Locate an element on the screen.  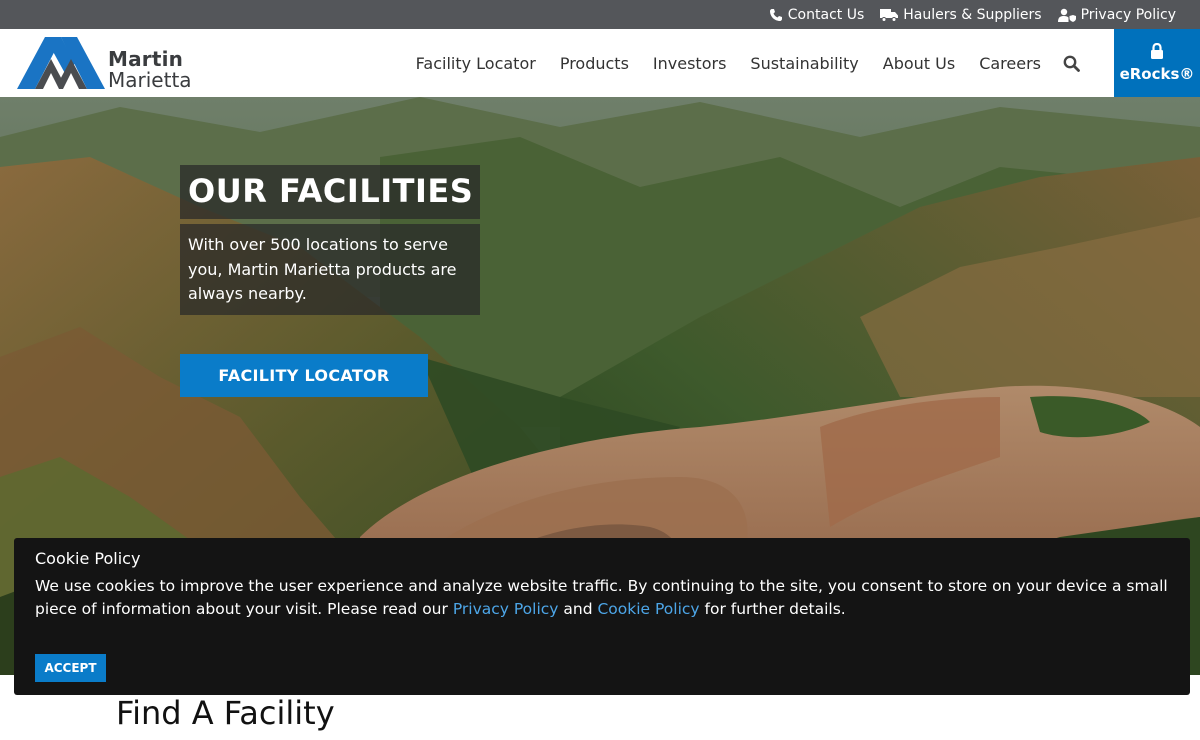
contact-us-link: Contact Us is located at coordinates (816, 15).